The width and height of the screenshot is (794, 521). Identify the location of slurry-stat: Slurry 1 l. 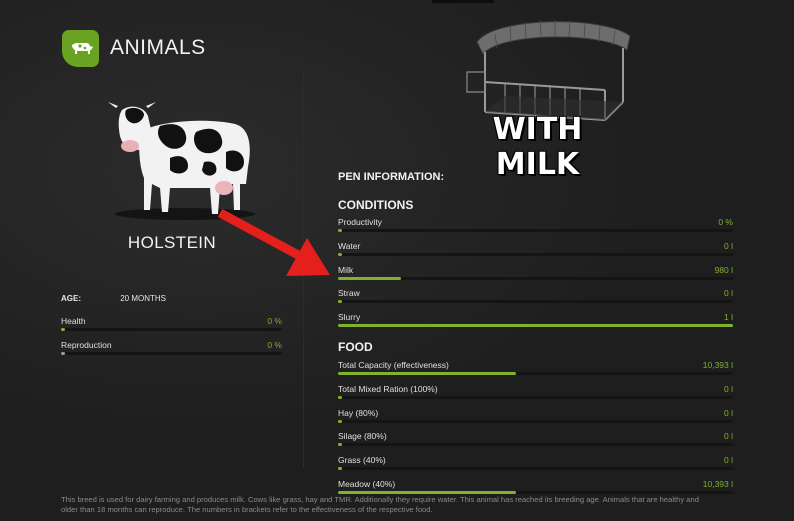
(535, 324).